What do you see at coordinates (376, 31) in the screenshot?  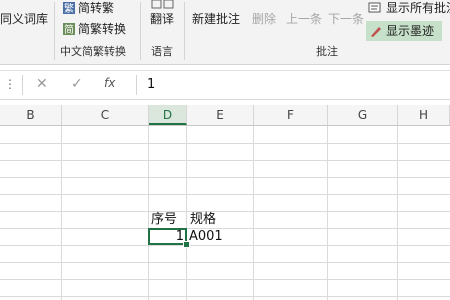 I see `ink-icon` at bounding box center [376, 31].